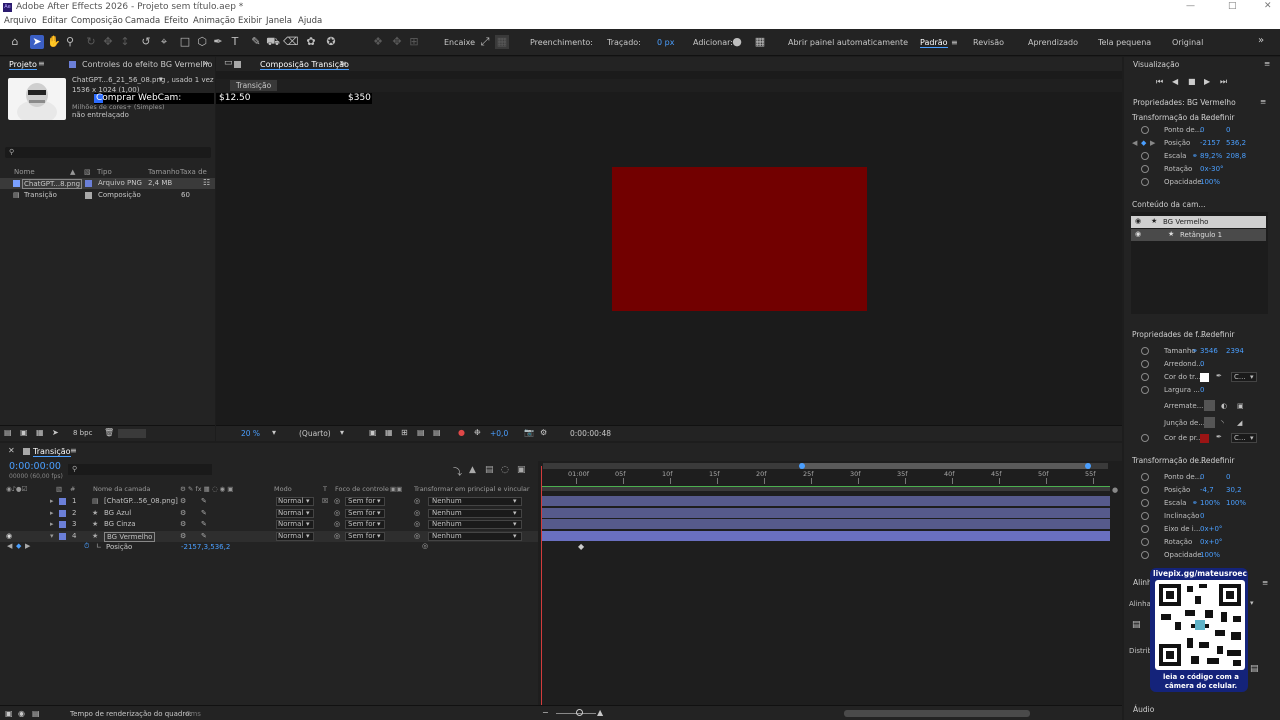 Image resolution: width=1280 pixels, height=720 pixels. I want to click on prop-value: 0x-30°, so click(1212, 169).